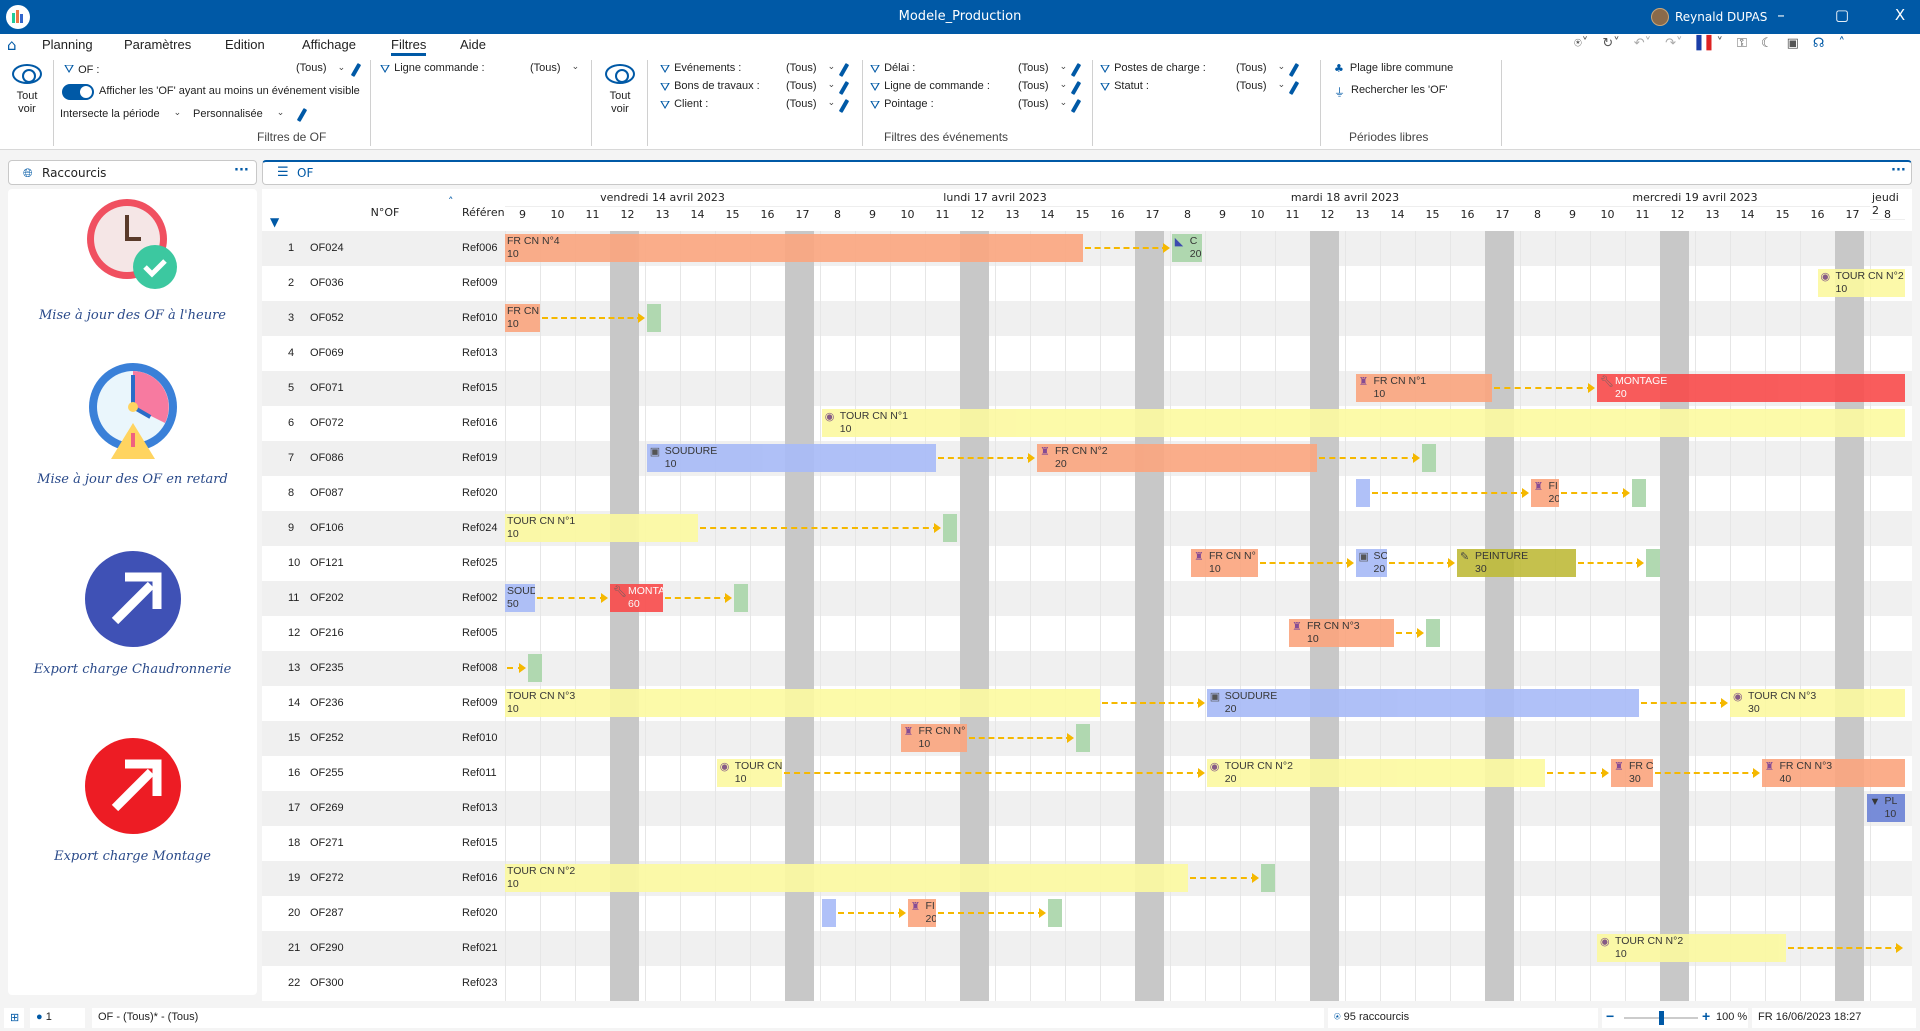 The width and height of the screenshot is (1920, 1031). I want to click on event-bar-soudure: ▣ SO 20, so click(1371, 563).